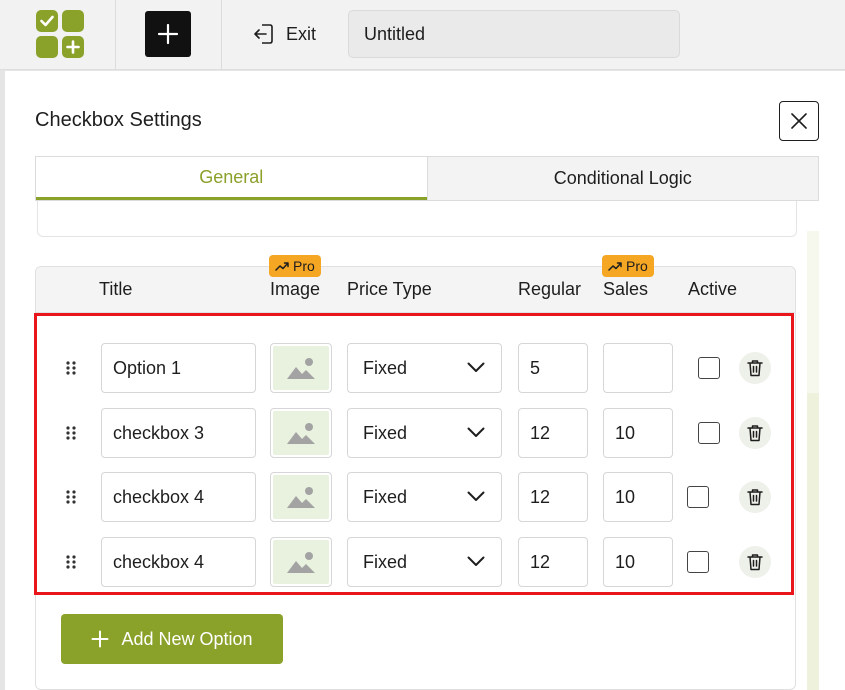  What do you see at coordinates (389, 289) in the screenshot?
I see `column-price-type: Price Type` at bounding box center [389, 289].